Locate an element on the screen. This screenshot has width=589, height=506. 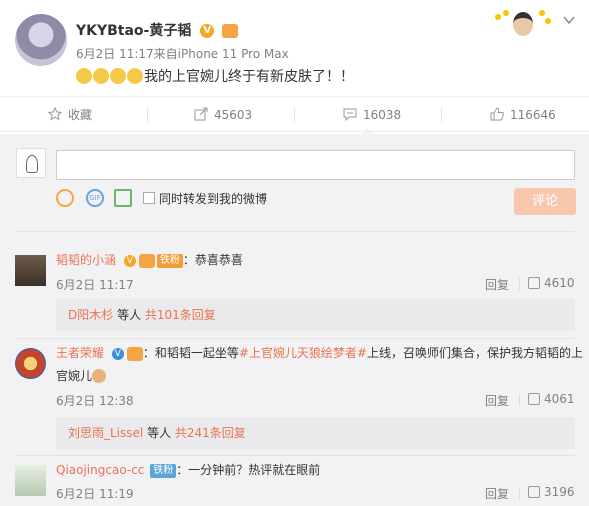
comment-icon is located at coordinates (353, 115).